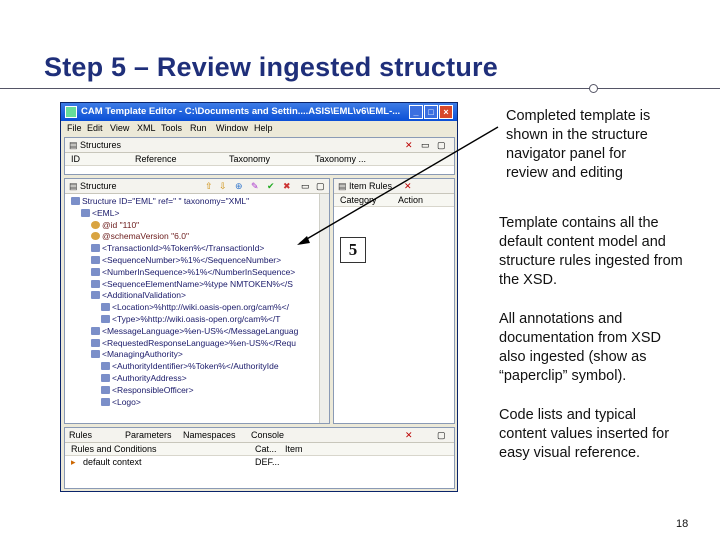 The image size is (720, 540). Describe the element at coordinates (577, 135) in the screenshot. I see `note-line: shown in the structure` at that location.